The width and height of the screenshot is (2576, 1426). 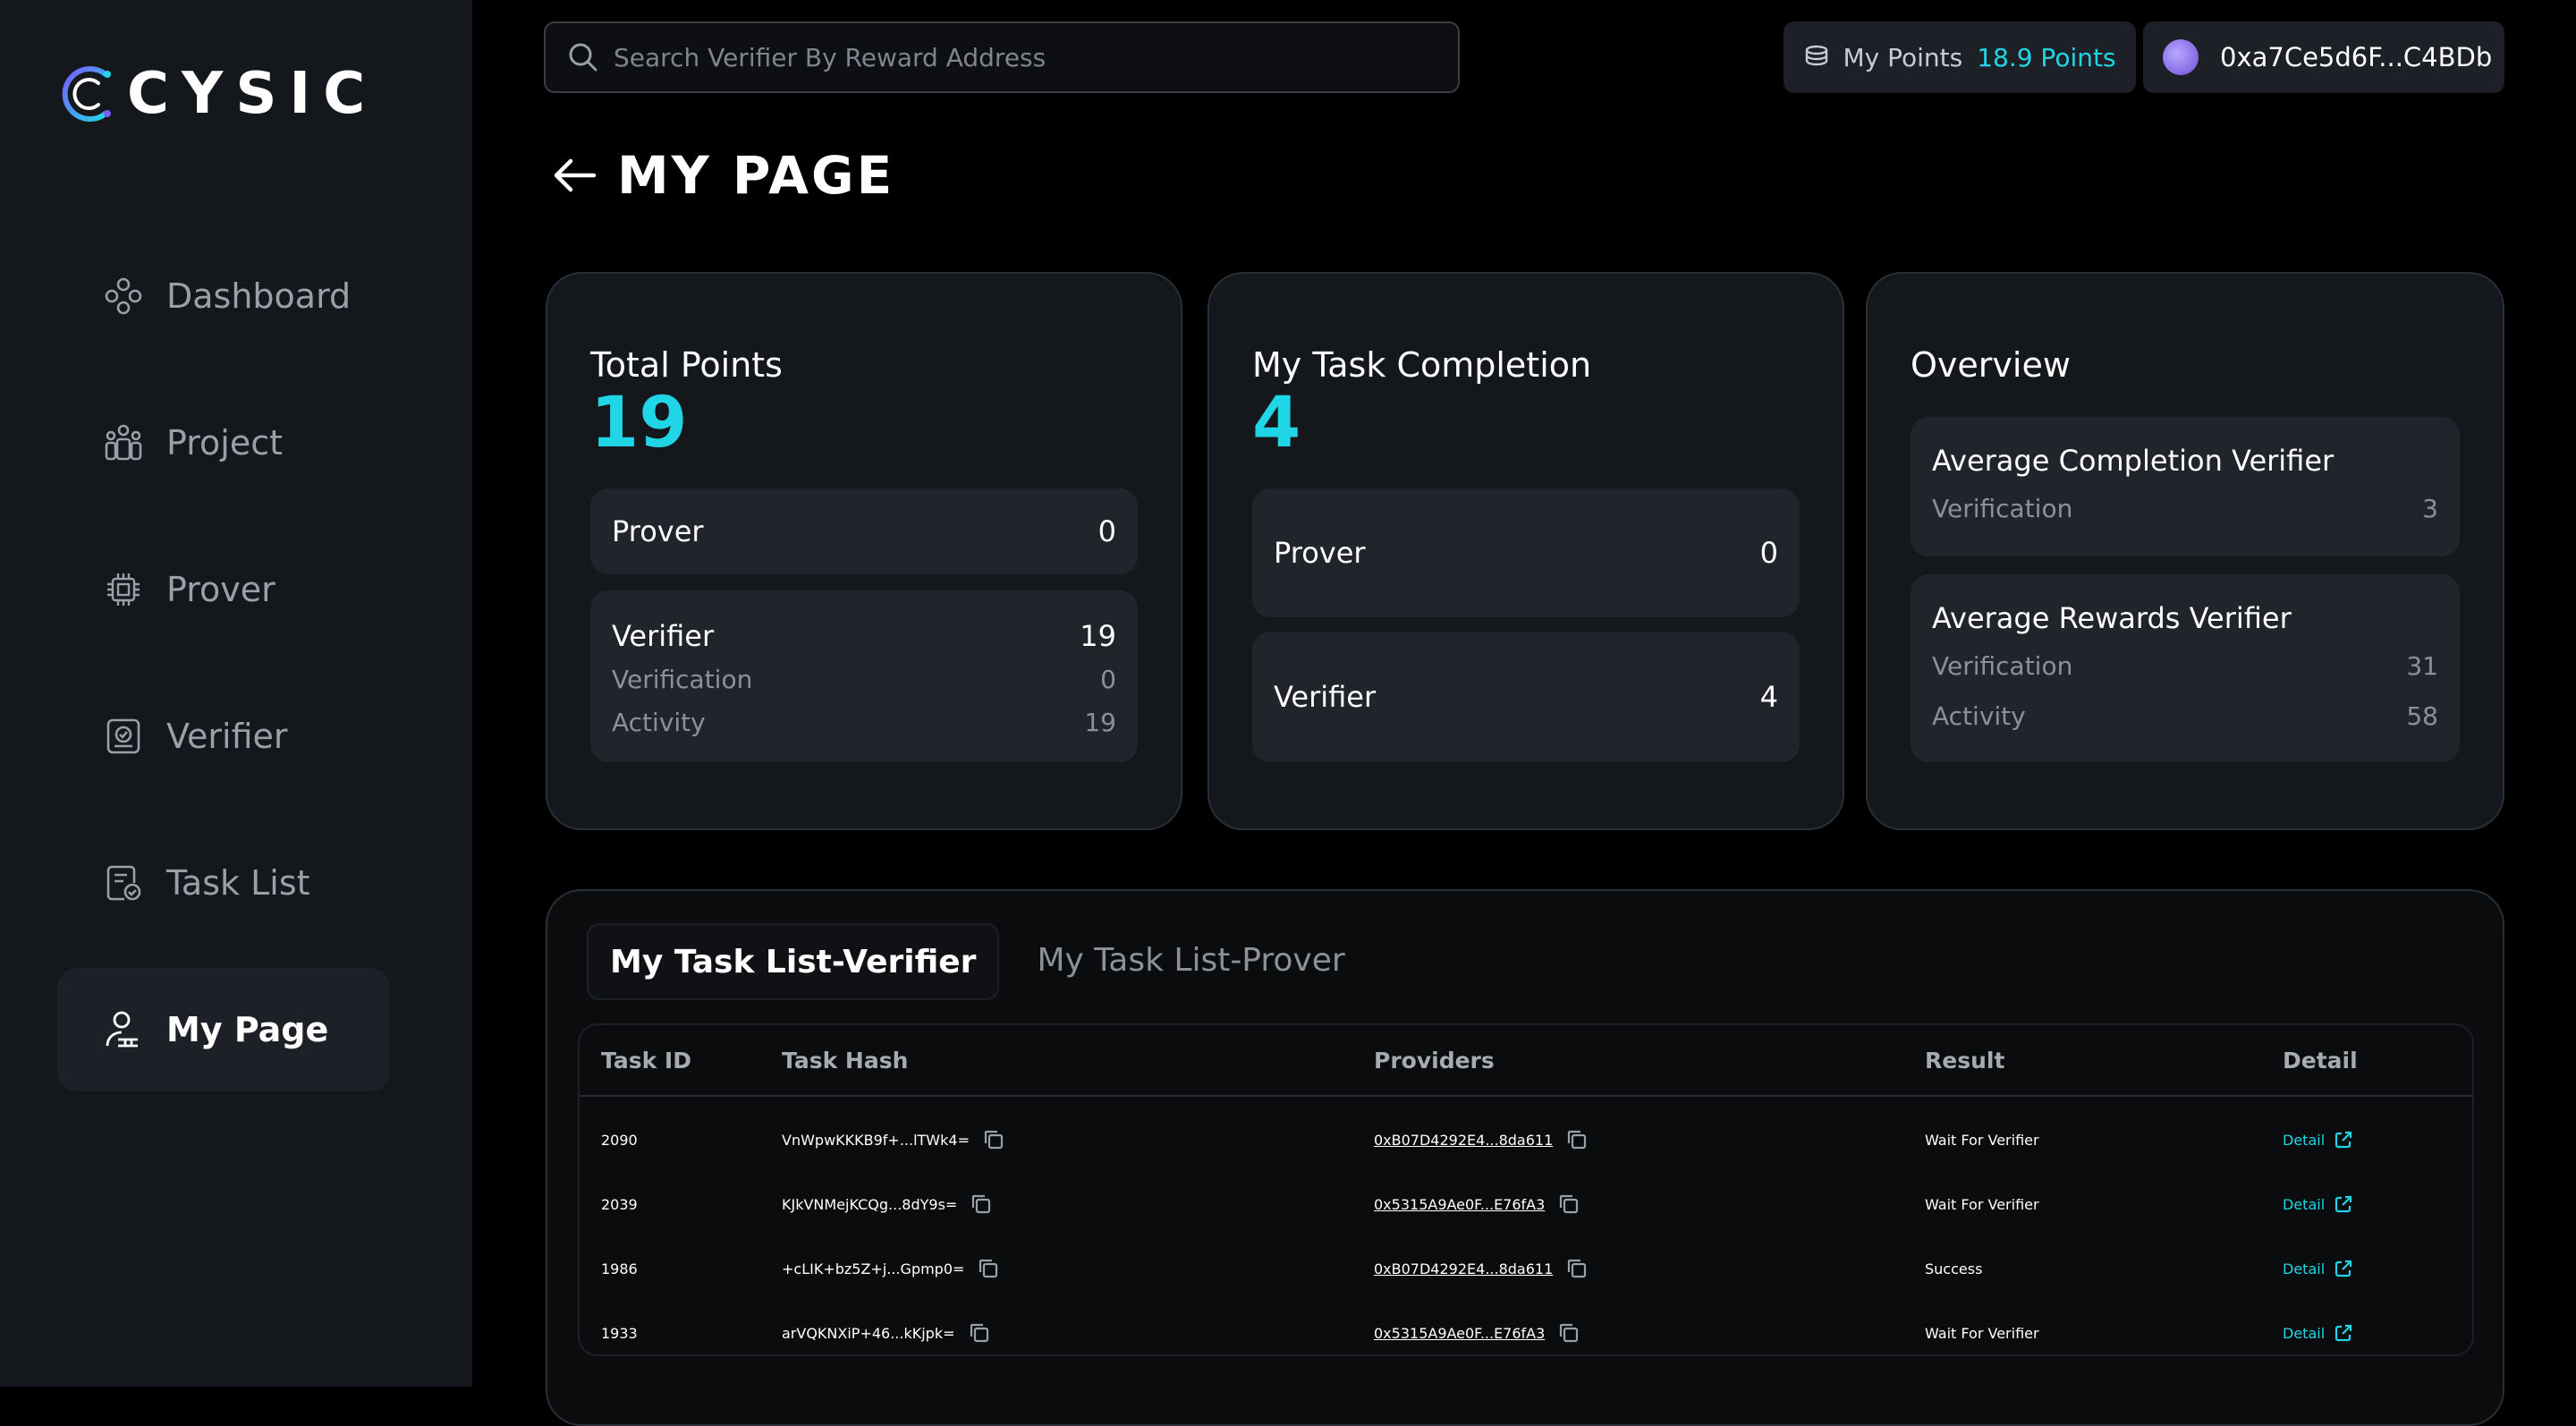 I want to click on total-points-prover-box: Prover 0, so click(x=864, y=531).